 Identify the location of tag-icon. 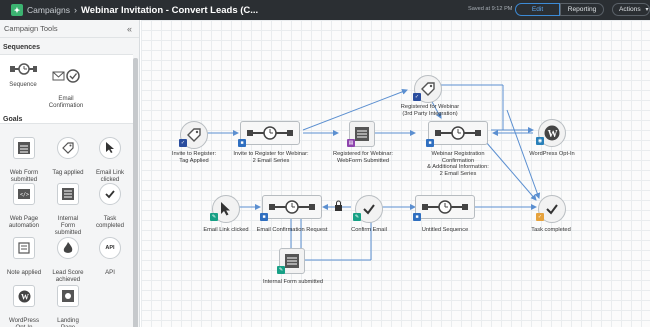
(68, 148).